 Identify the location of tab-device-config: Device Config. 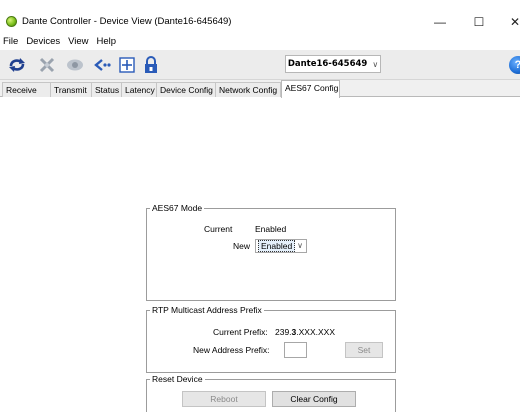
(186, 89).